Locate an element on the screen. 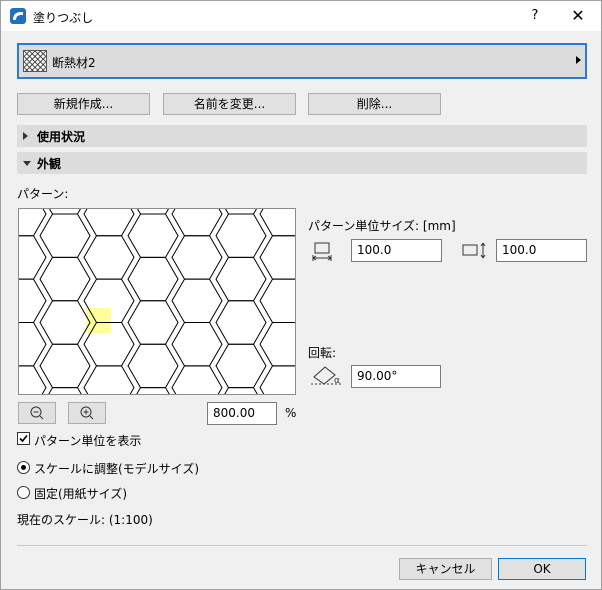 The image size is (602, 590). fixed-paper-label: 固定(用紙サイズ) is located at coordinates (80, 493).